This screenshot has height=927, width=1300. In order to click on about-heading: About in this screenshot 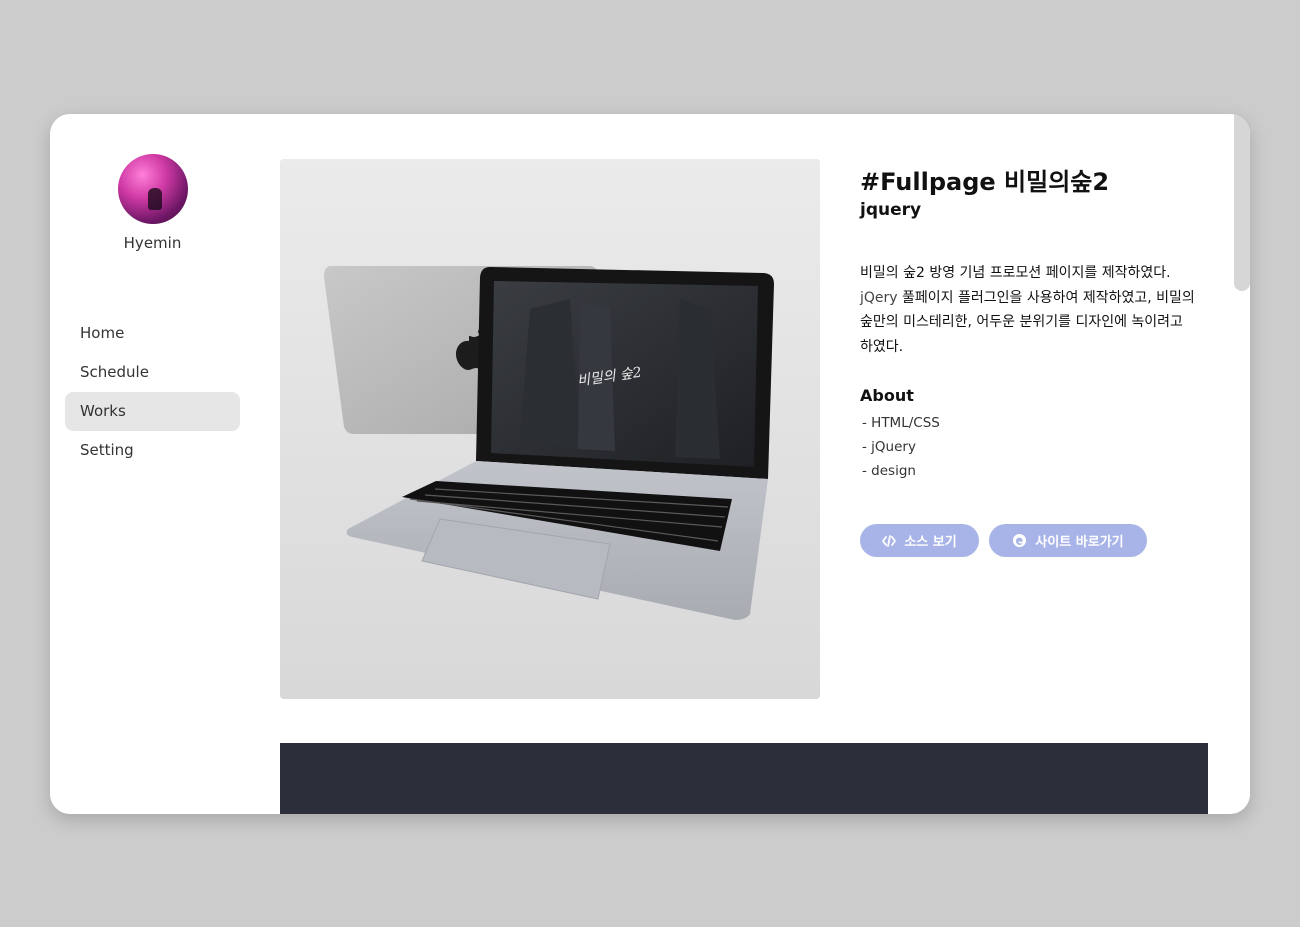, I will do `click(887, 395)`.